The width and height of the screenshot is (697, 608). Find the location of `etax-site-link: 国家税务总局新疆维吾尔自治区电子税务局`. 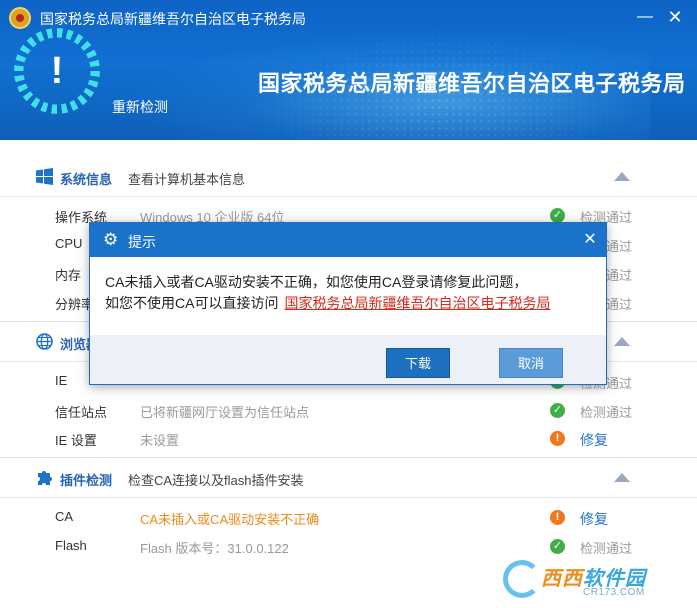

etax-site-link: 国家税务总局新疆维吾尔自治区电子税务局 is located at coordinates (417, 303).